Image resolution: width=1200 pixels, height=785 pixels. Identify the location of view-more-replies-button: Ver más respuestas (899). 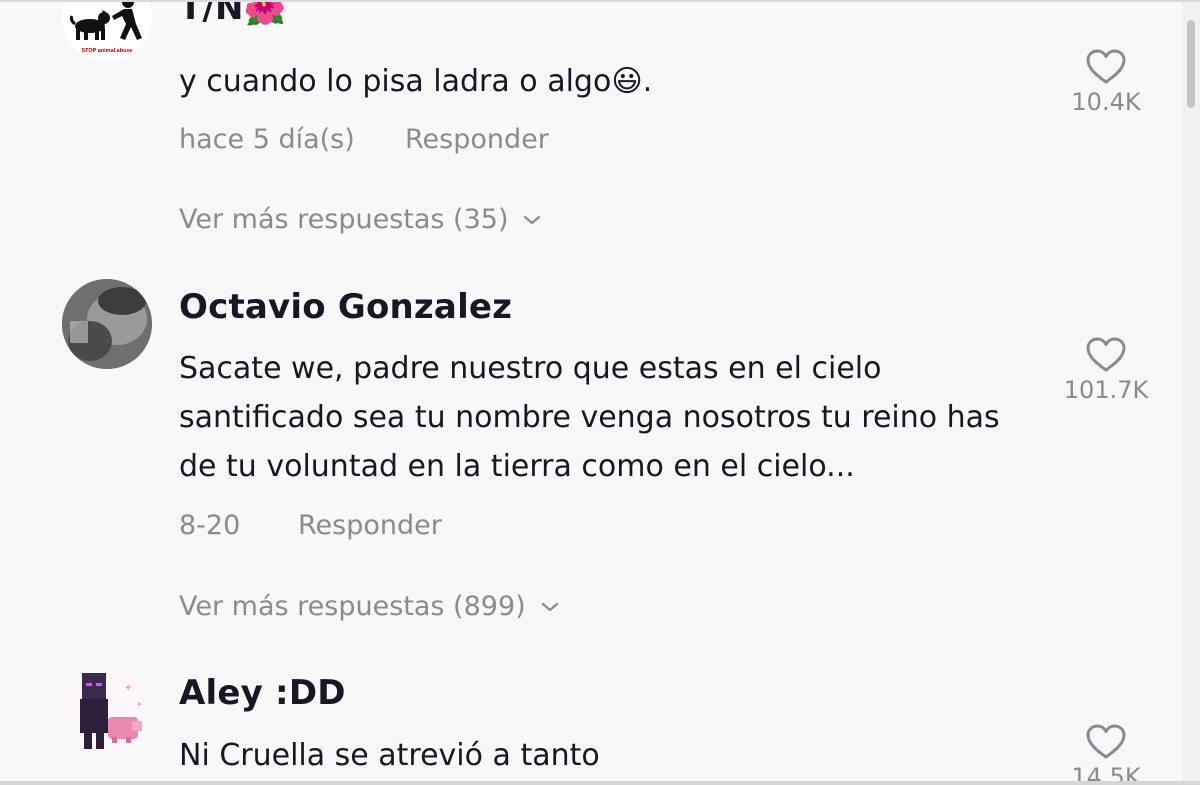
(369, 606).